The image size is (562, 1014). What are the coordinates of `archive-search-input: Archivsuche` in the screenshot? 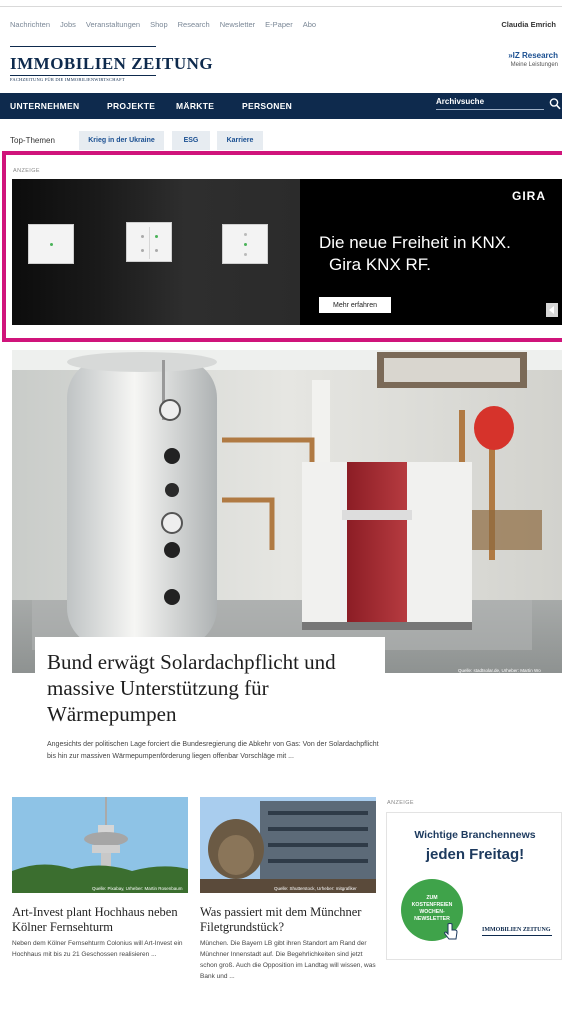 It's located at (460, 101).